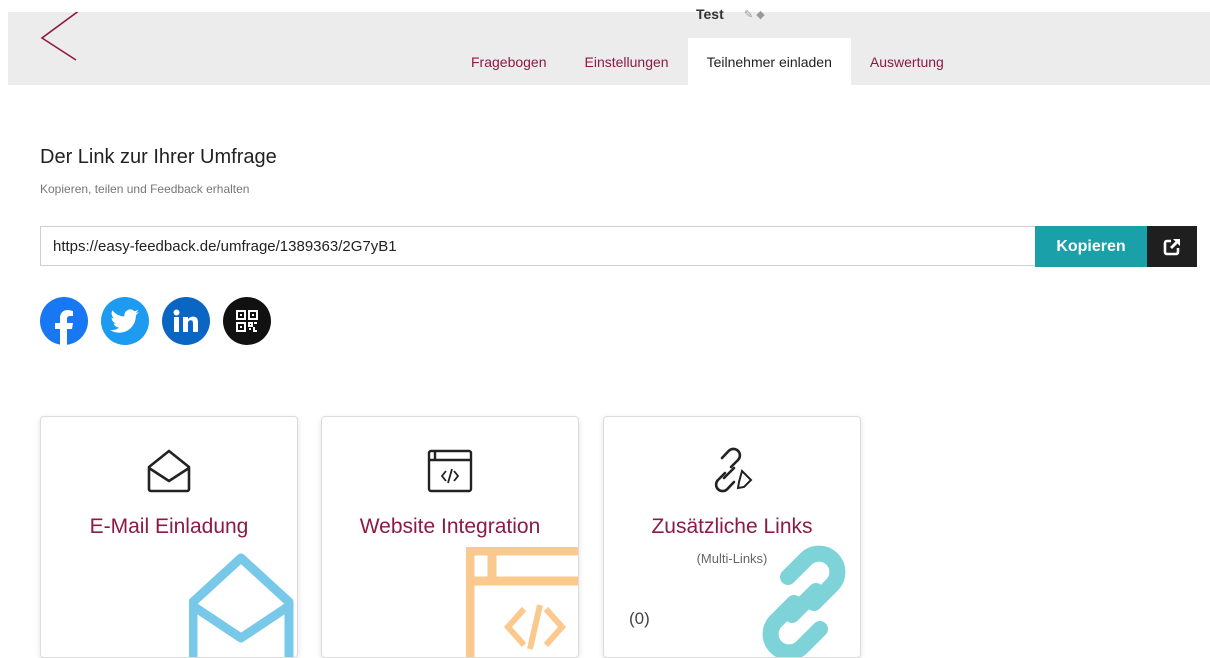 This screenshot has height=658, width=1210. I want to click on tab-fragebogen: Fragebogen, so click(509, 61).